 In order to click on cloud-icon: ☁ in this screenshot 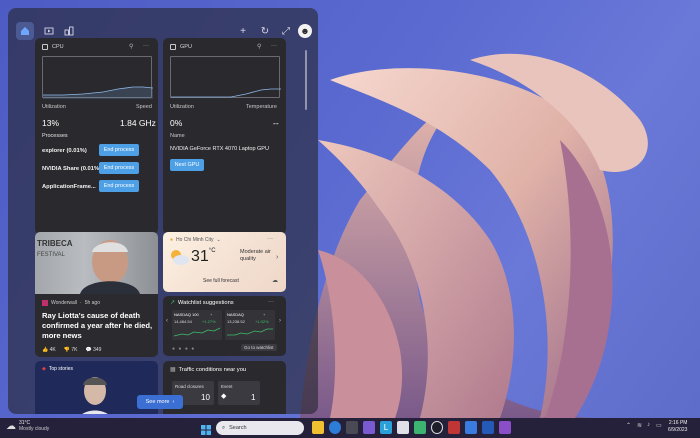, I will do `click(11, 426)`.